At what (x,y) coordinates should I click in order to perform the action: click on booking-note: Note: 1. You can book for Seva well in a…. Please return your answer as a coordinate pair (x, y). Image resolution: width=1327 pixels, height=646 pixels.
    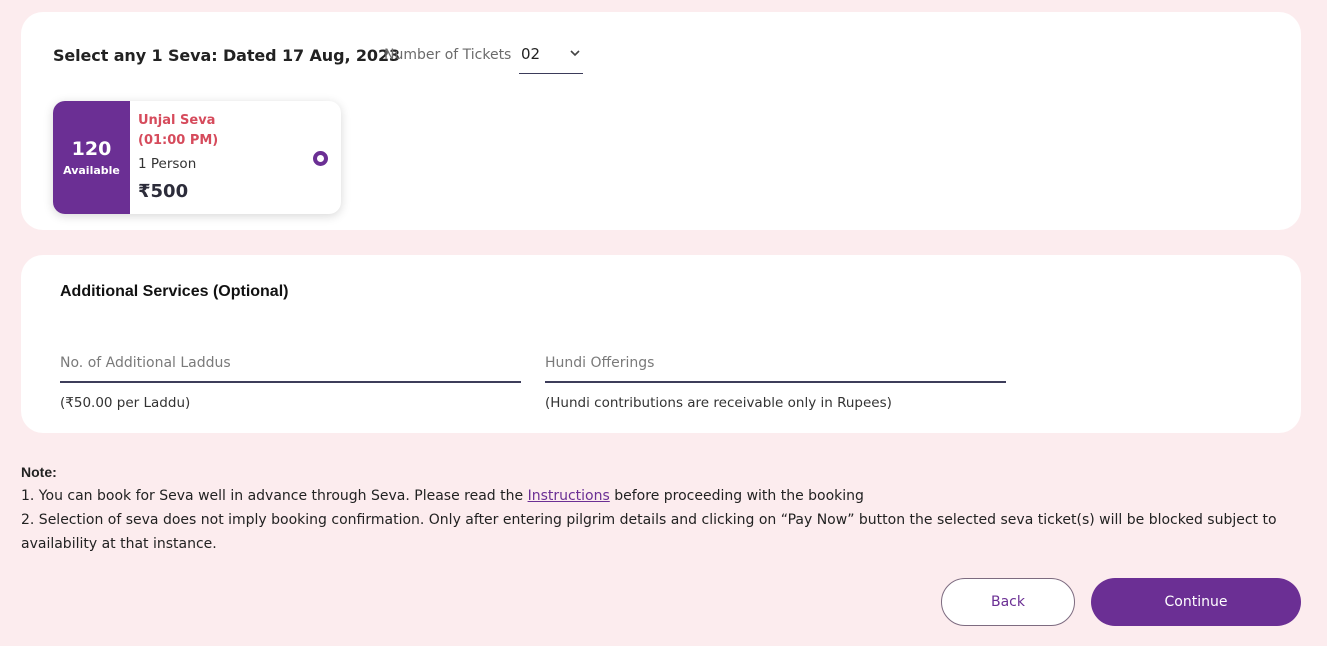
    Looking at the image, I should click on (666, 508).